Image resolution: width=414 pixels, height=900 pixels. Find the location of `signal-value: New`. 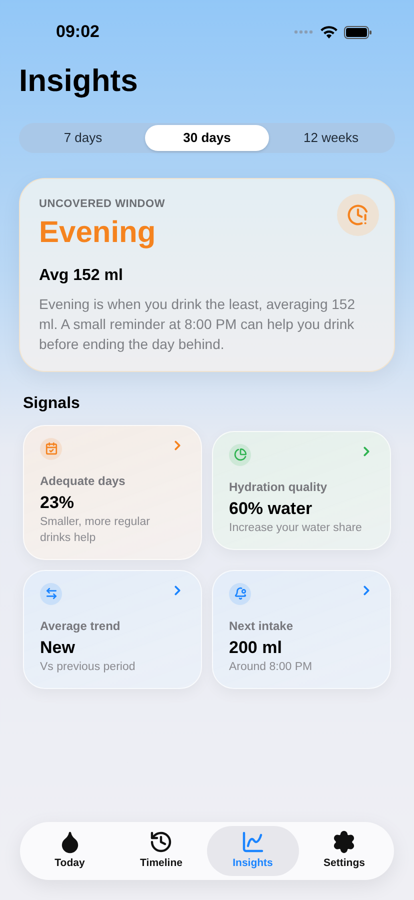

signal-value: New is located at coordinates (58, 647).